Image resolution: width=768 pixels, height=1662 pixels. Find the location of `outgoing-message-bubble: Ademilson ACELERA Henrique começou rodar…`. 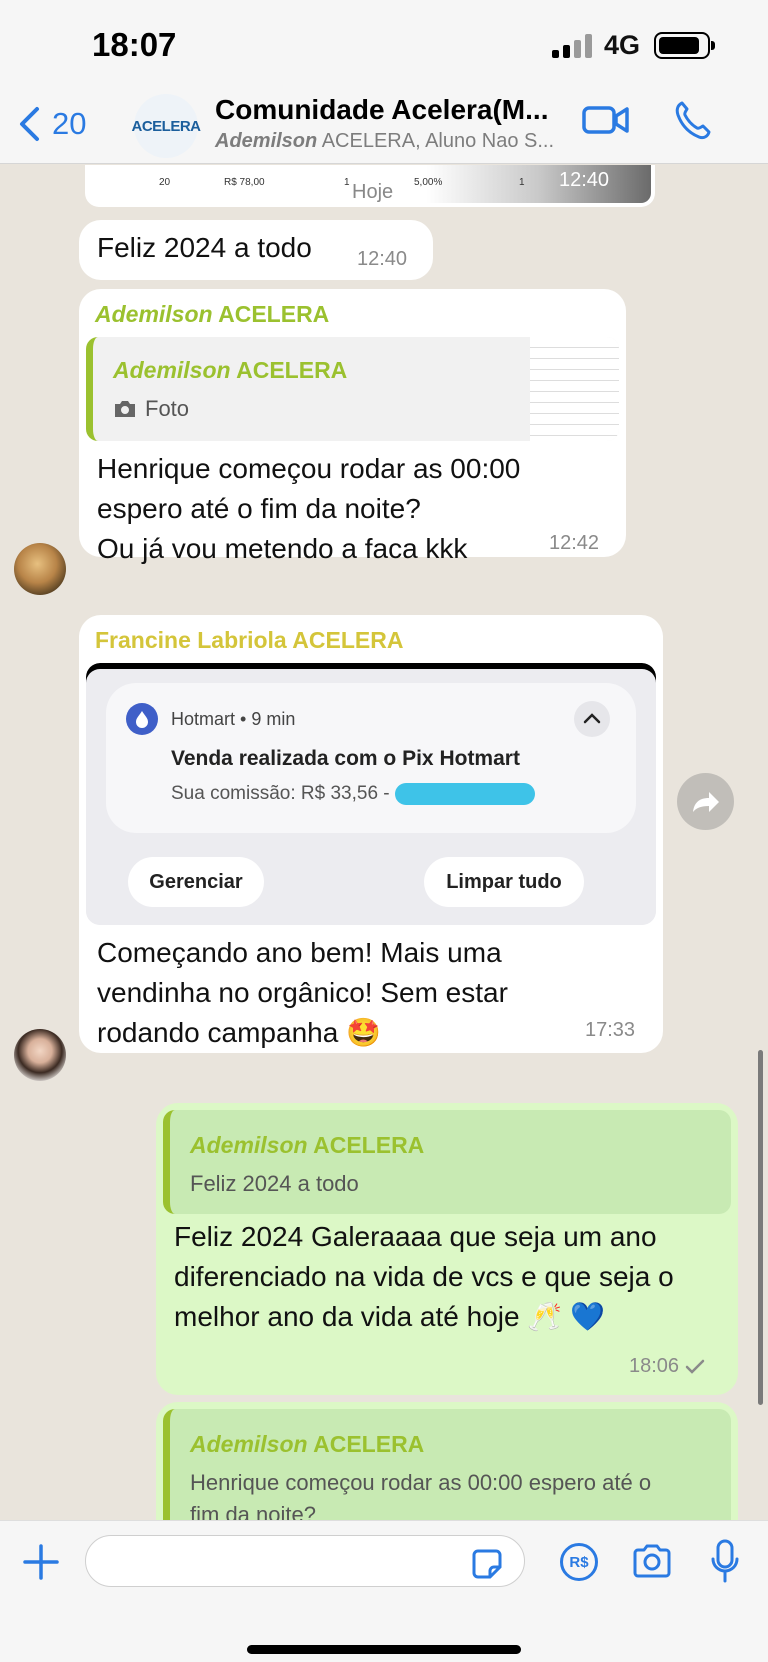

outgoing-message-bubble: Ademilson ACELERA Henrique começou rodar… is located at coordinates (447, 1461).